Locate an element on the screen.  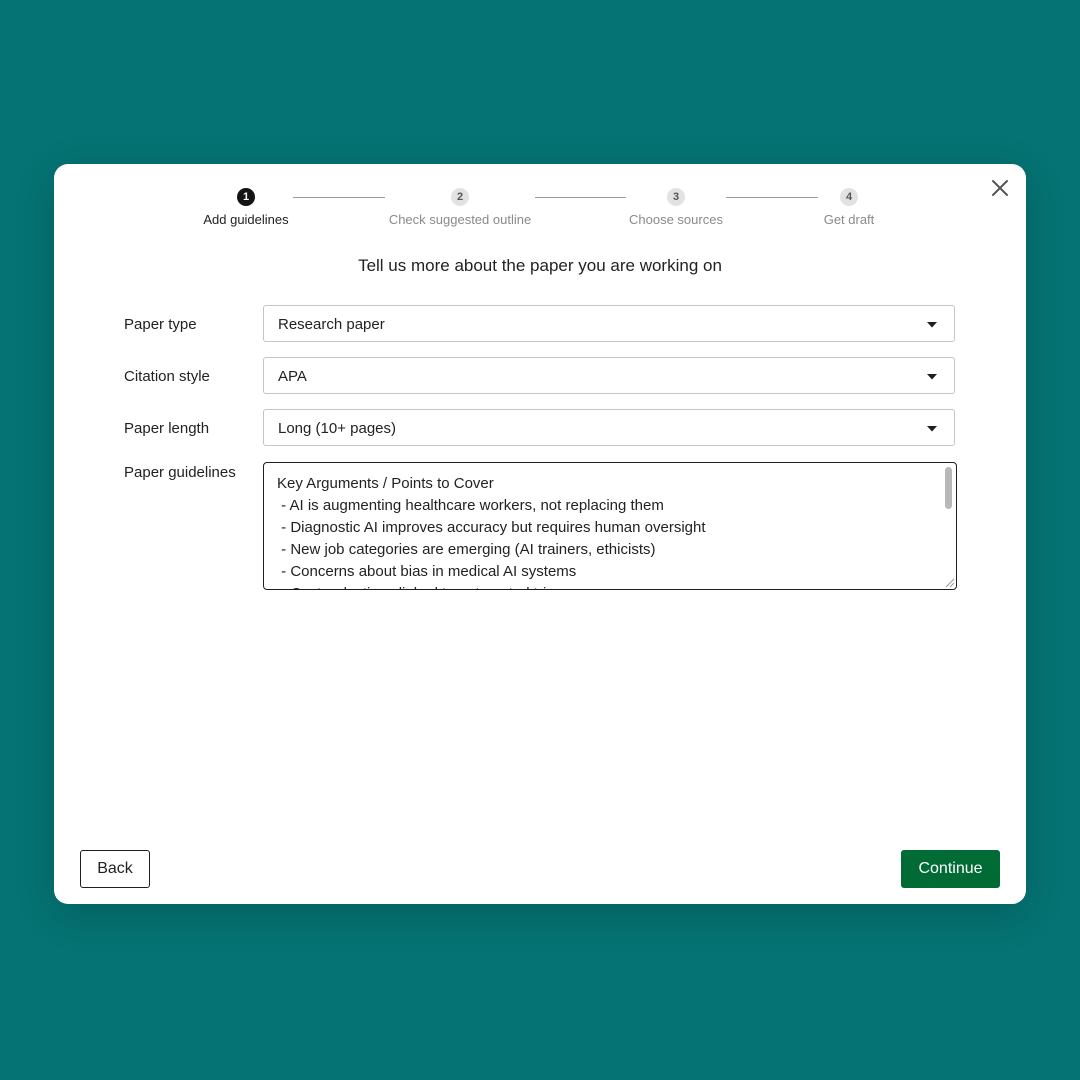
citation-style-label: Citation style is located at coordinates (167, 376).